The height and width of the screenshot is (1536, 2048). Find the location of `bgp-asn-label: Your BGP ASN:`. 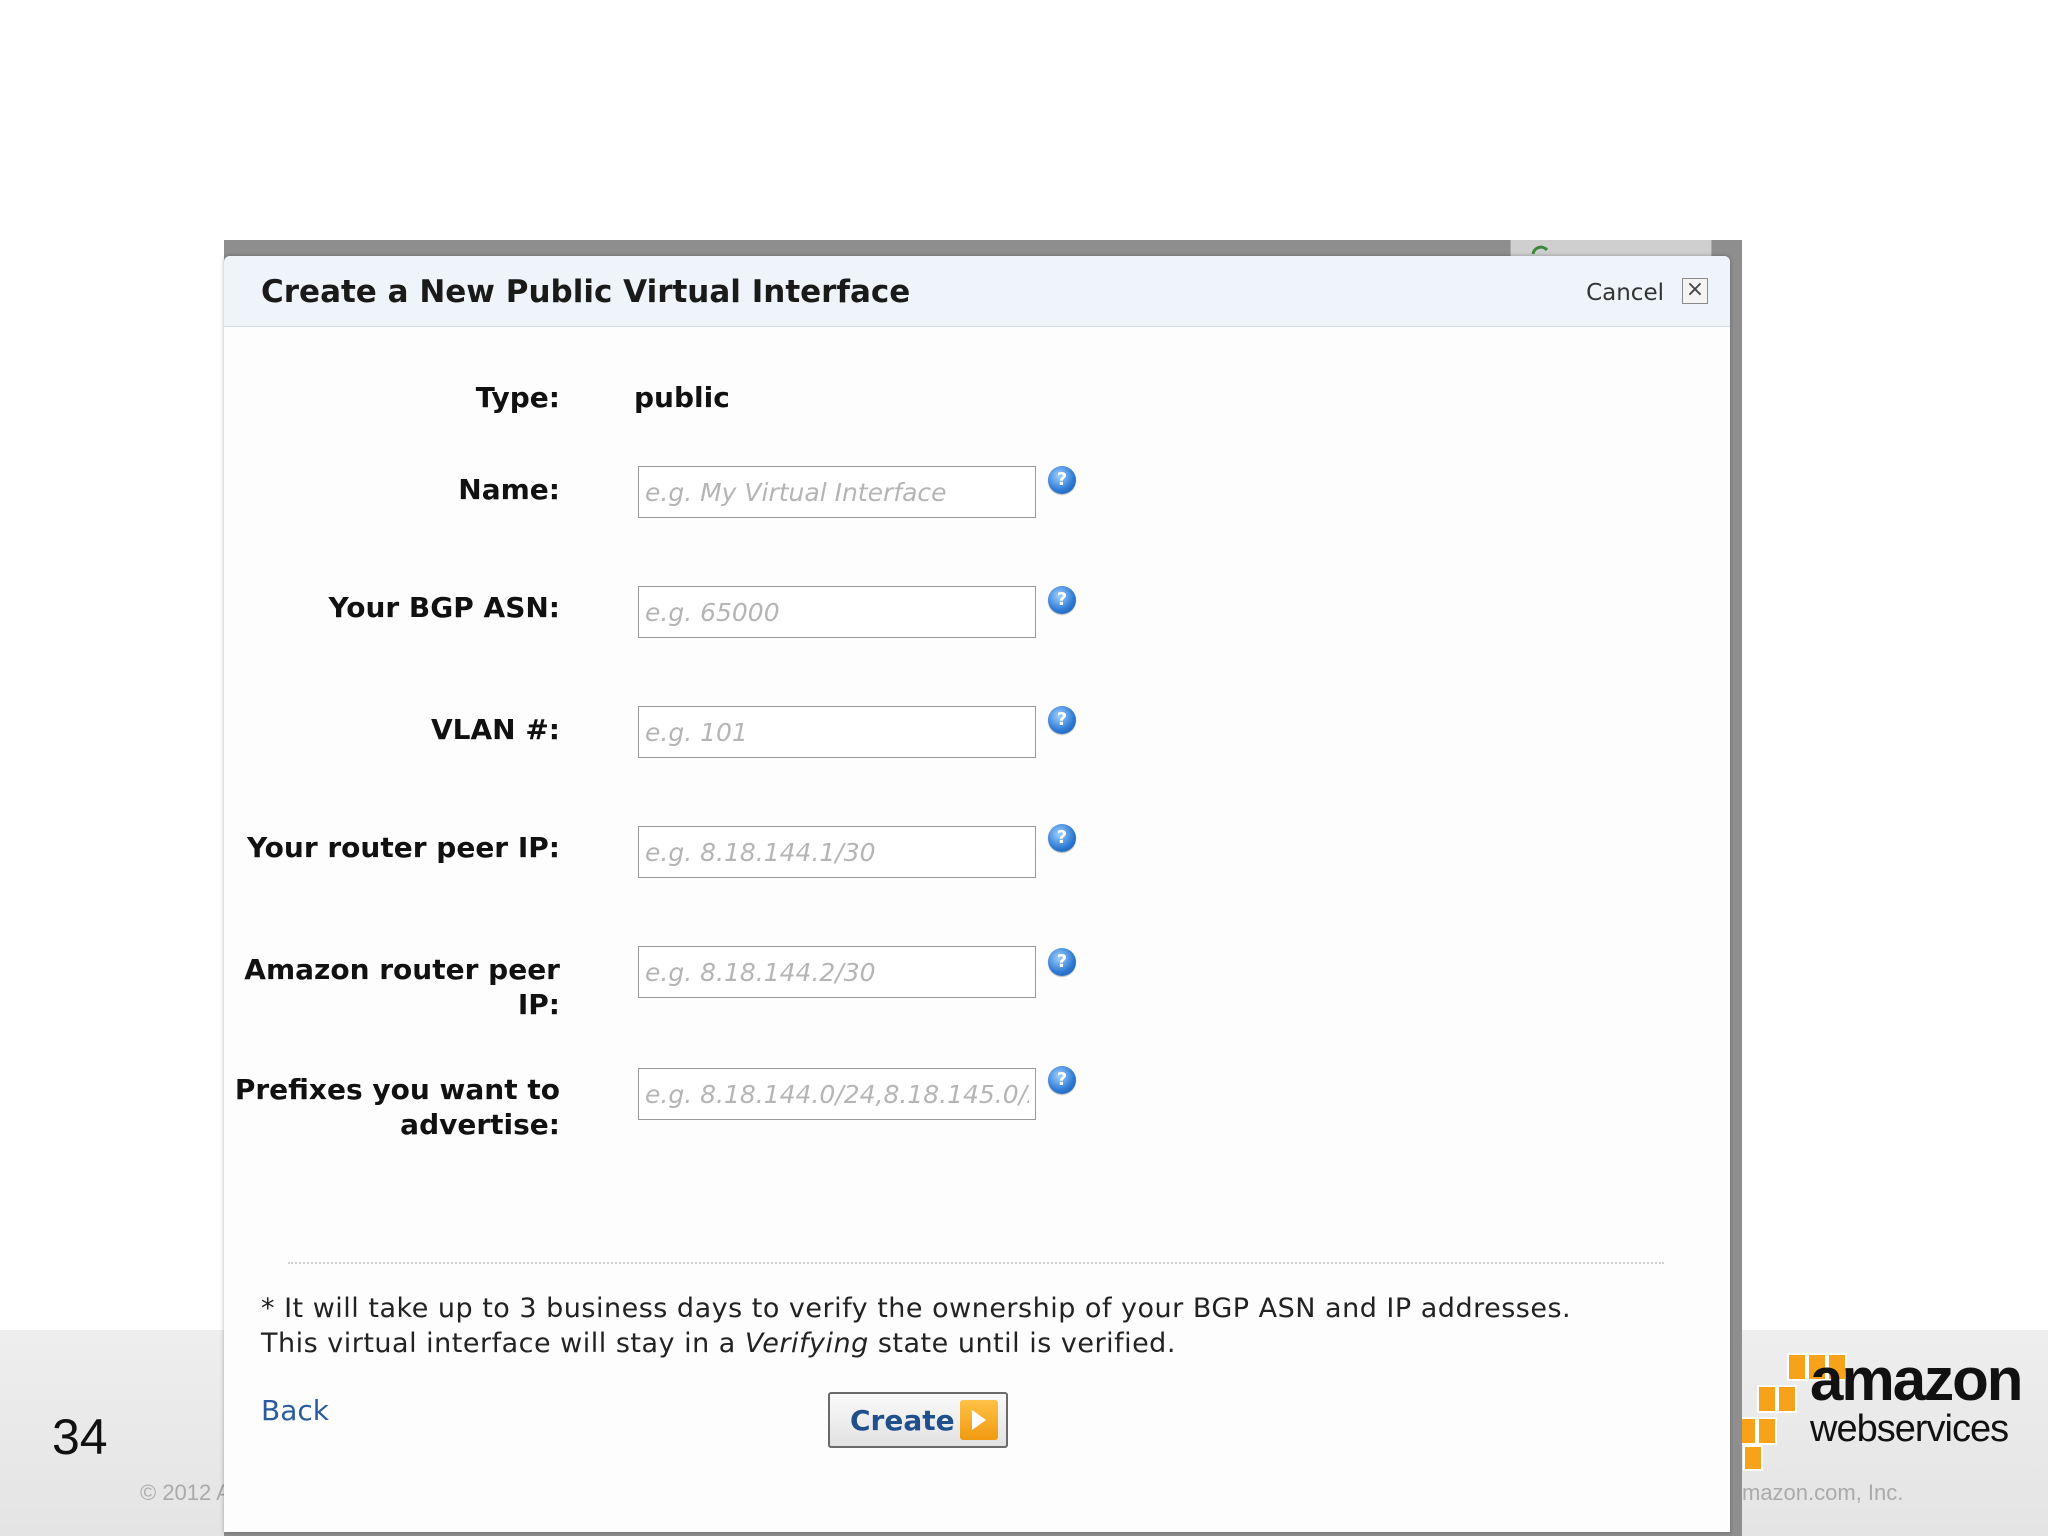

bgp-asn-label: Your BGP ASN: is located at coordinates (444, 607).